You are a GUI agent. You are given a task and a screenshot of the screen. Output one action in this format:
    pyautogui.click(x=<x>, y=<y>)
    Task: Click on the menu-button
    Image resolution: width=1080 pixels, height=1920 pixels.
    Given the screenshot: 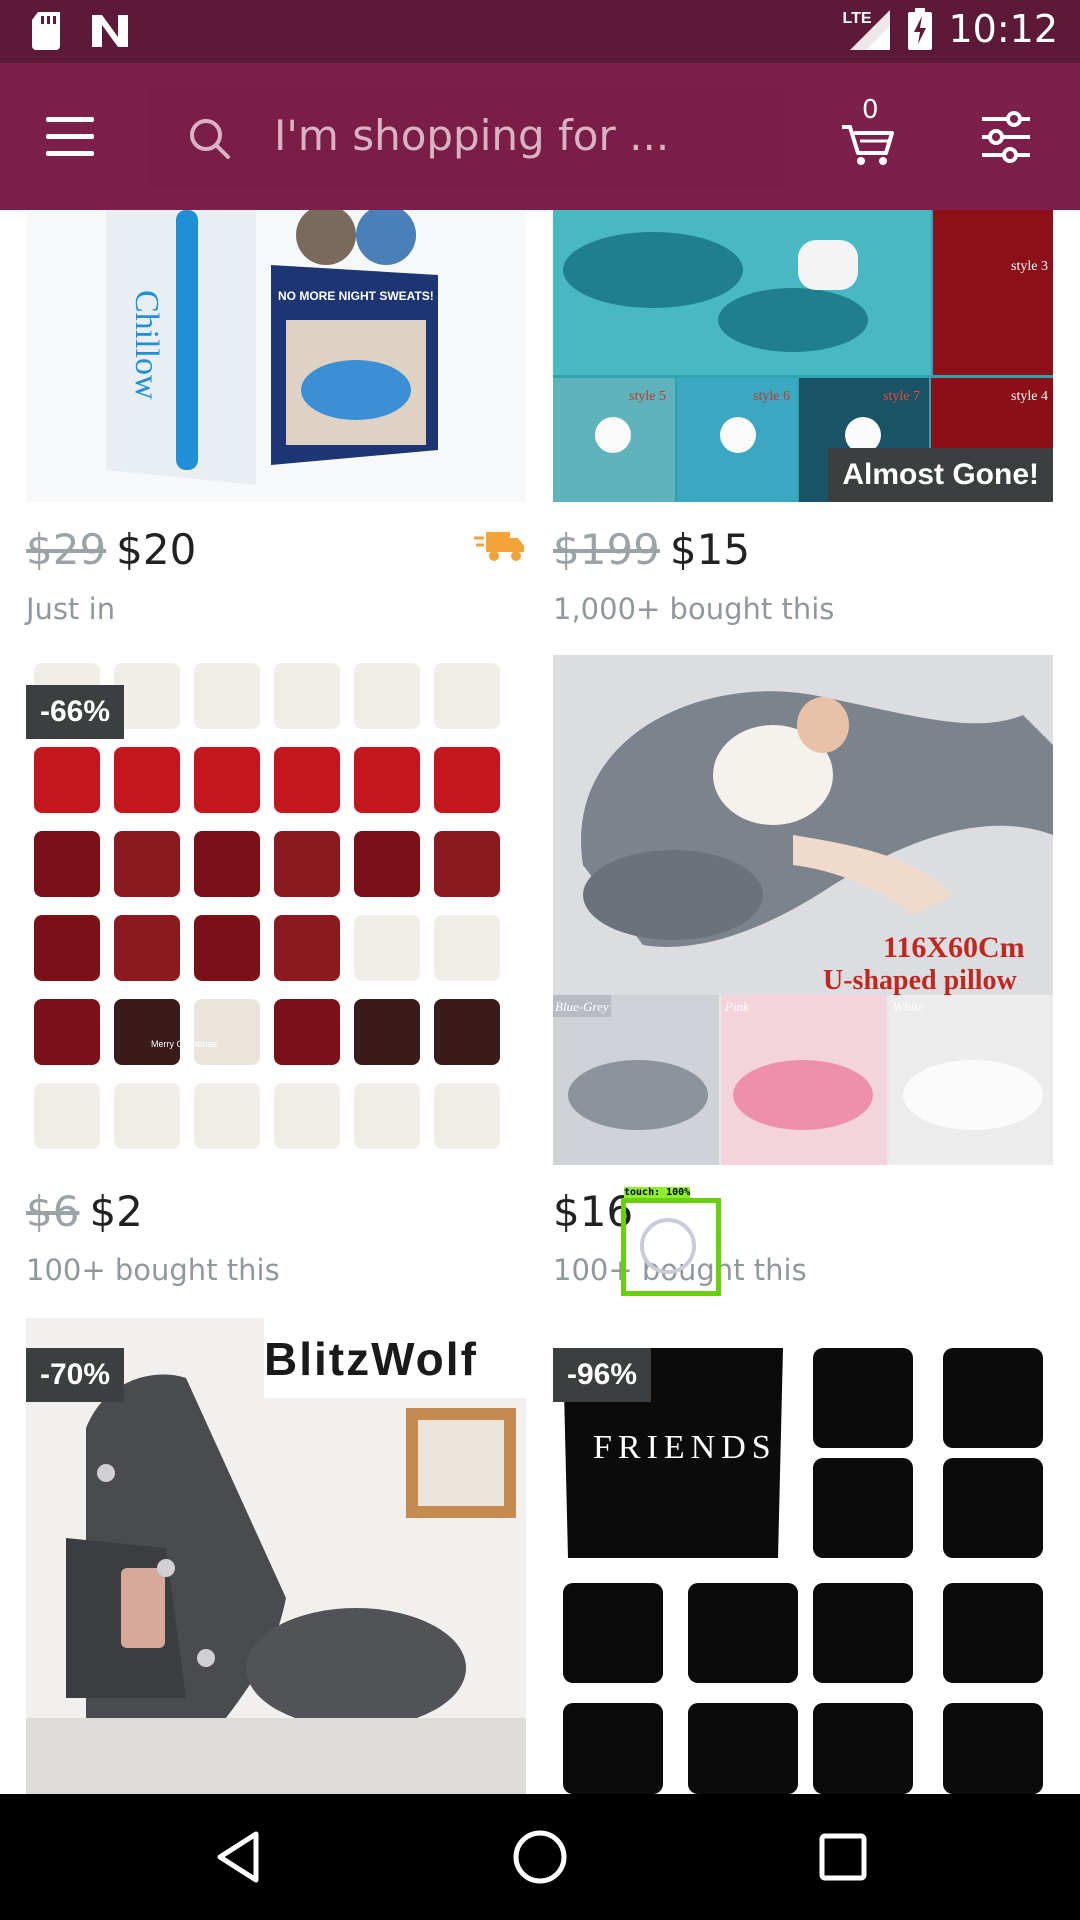 What is the action you would take?
    pyautogui.click(x=68, y=137)
    